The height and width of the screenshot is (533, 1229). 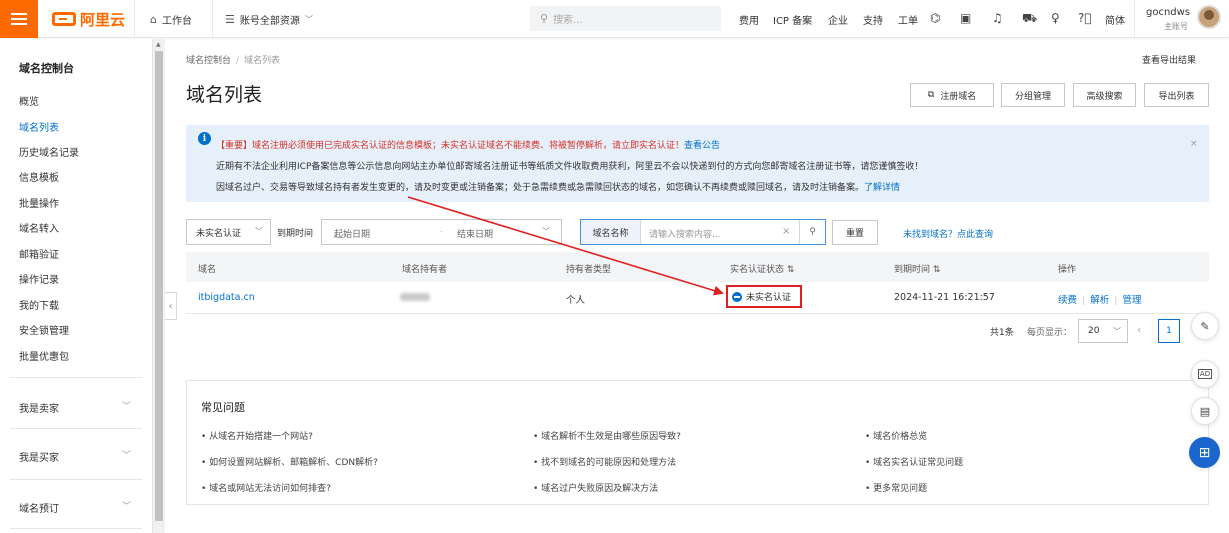 What do you see at coordinates (914, 461) in the screenshot?
I see `faq-item: • 域名实名认证常见问题` at bounding box center [914, 461].